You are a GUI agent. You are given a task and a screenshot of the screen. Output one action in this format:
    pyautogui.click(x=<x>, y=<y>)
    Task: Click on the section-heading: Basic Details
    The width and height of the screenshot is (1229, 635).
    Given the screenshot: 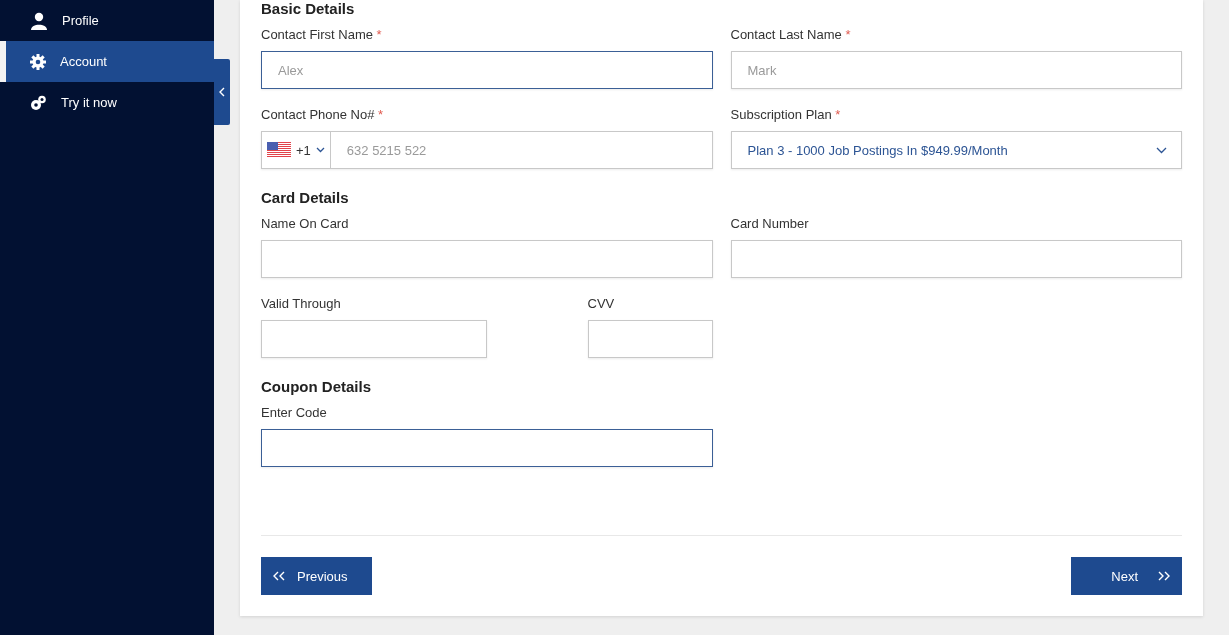 What is the action you would take?
    pyautogui.click(x=308, y=8)
    